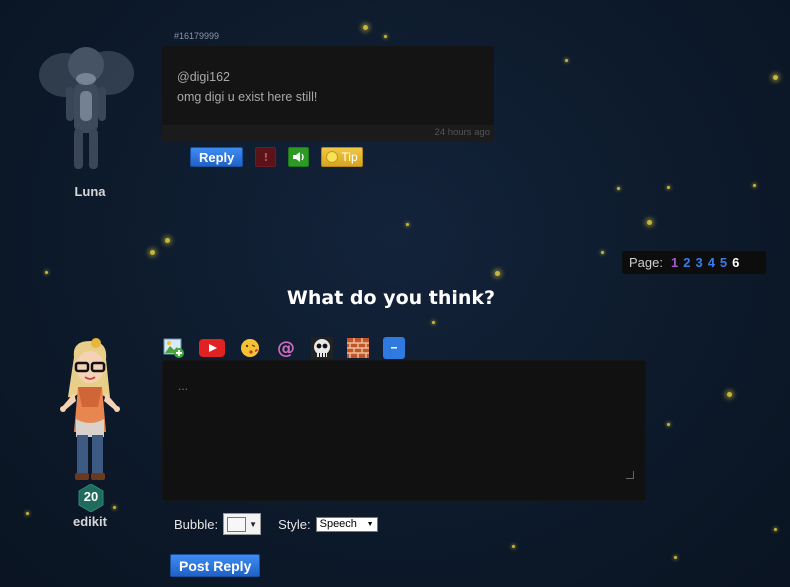 The height and width of the screenshot is (587, 790). Describe the element at coordinates (196, 524) in the screenshot. I see `bubble-label: Bubble:` at that location.